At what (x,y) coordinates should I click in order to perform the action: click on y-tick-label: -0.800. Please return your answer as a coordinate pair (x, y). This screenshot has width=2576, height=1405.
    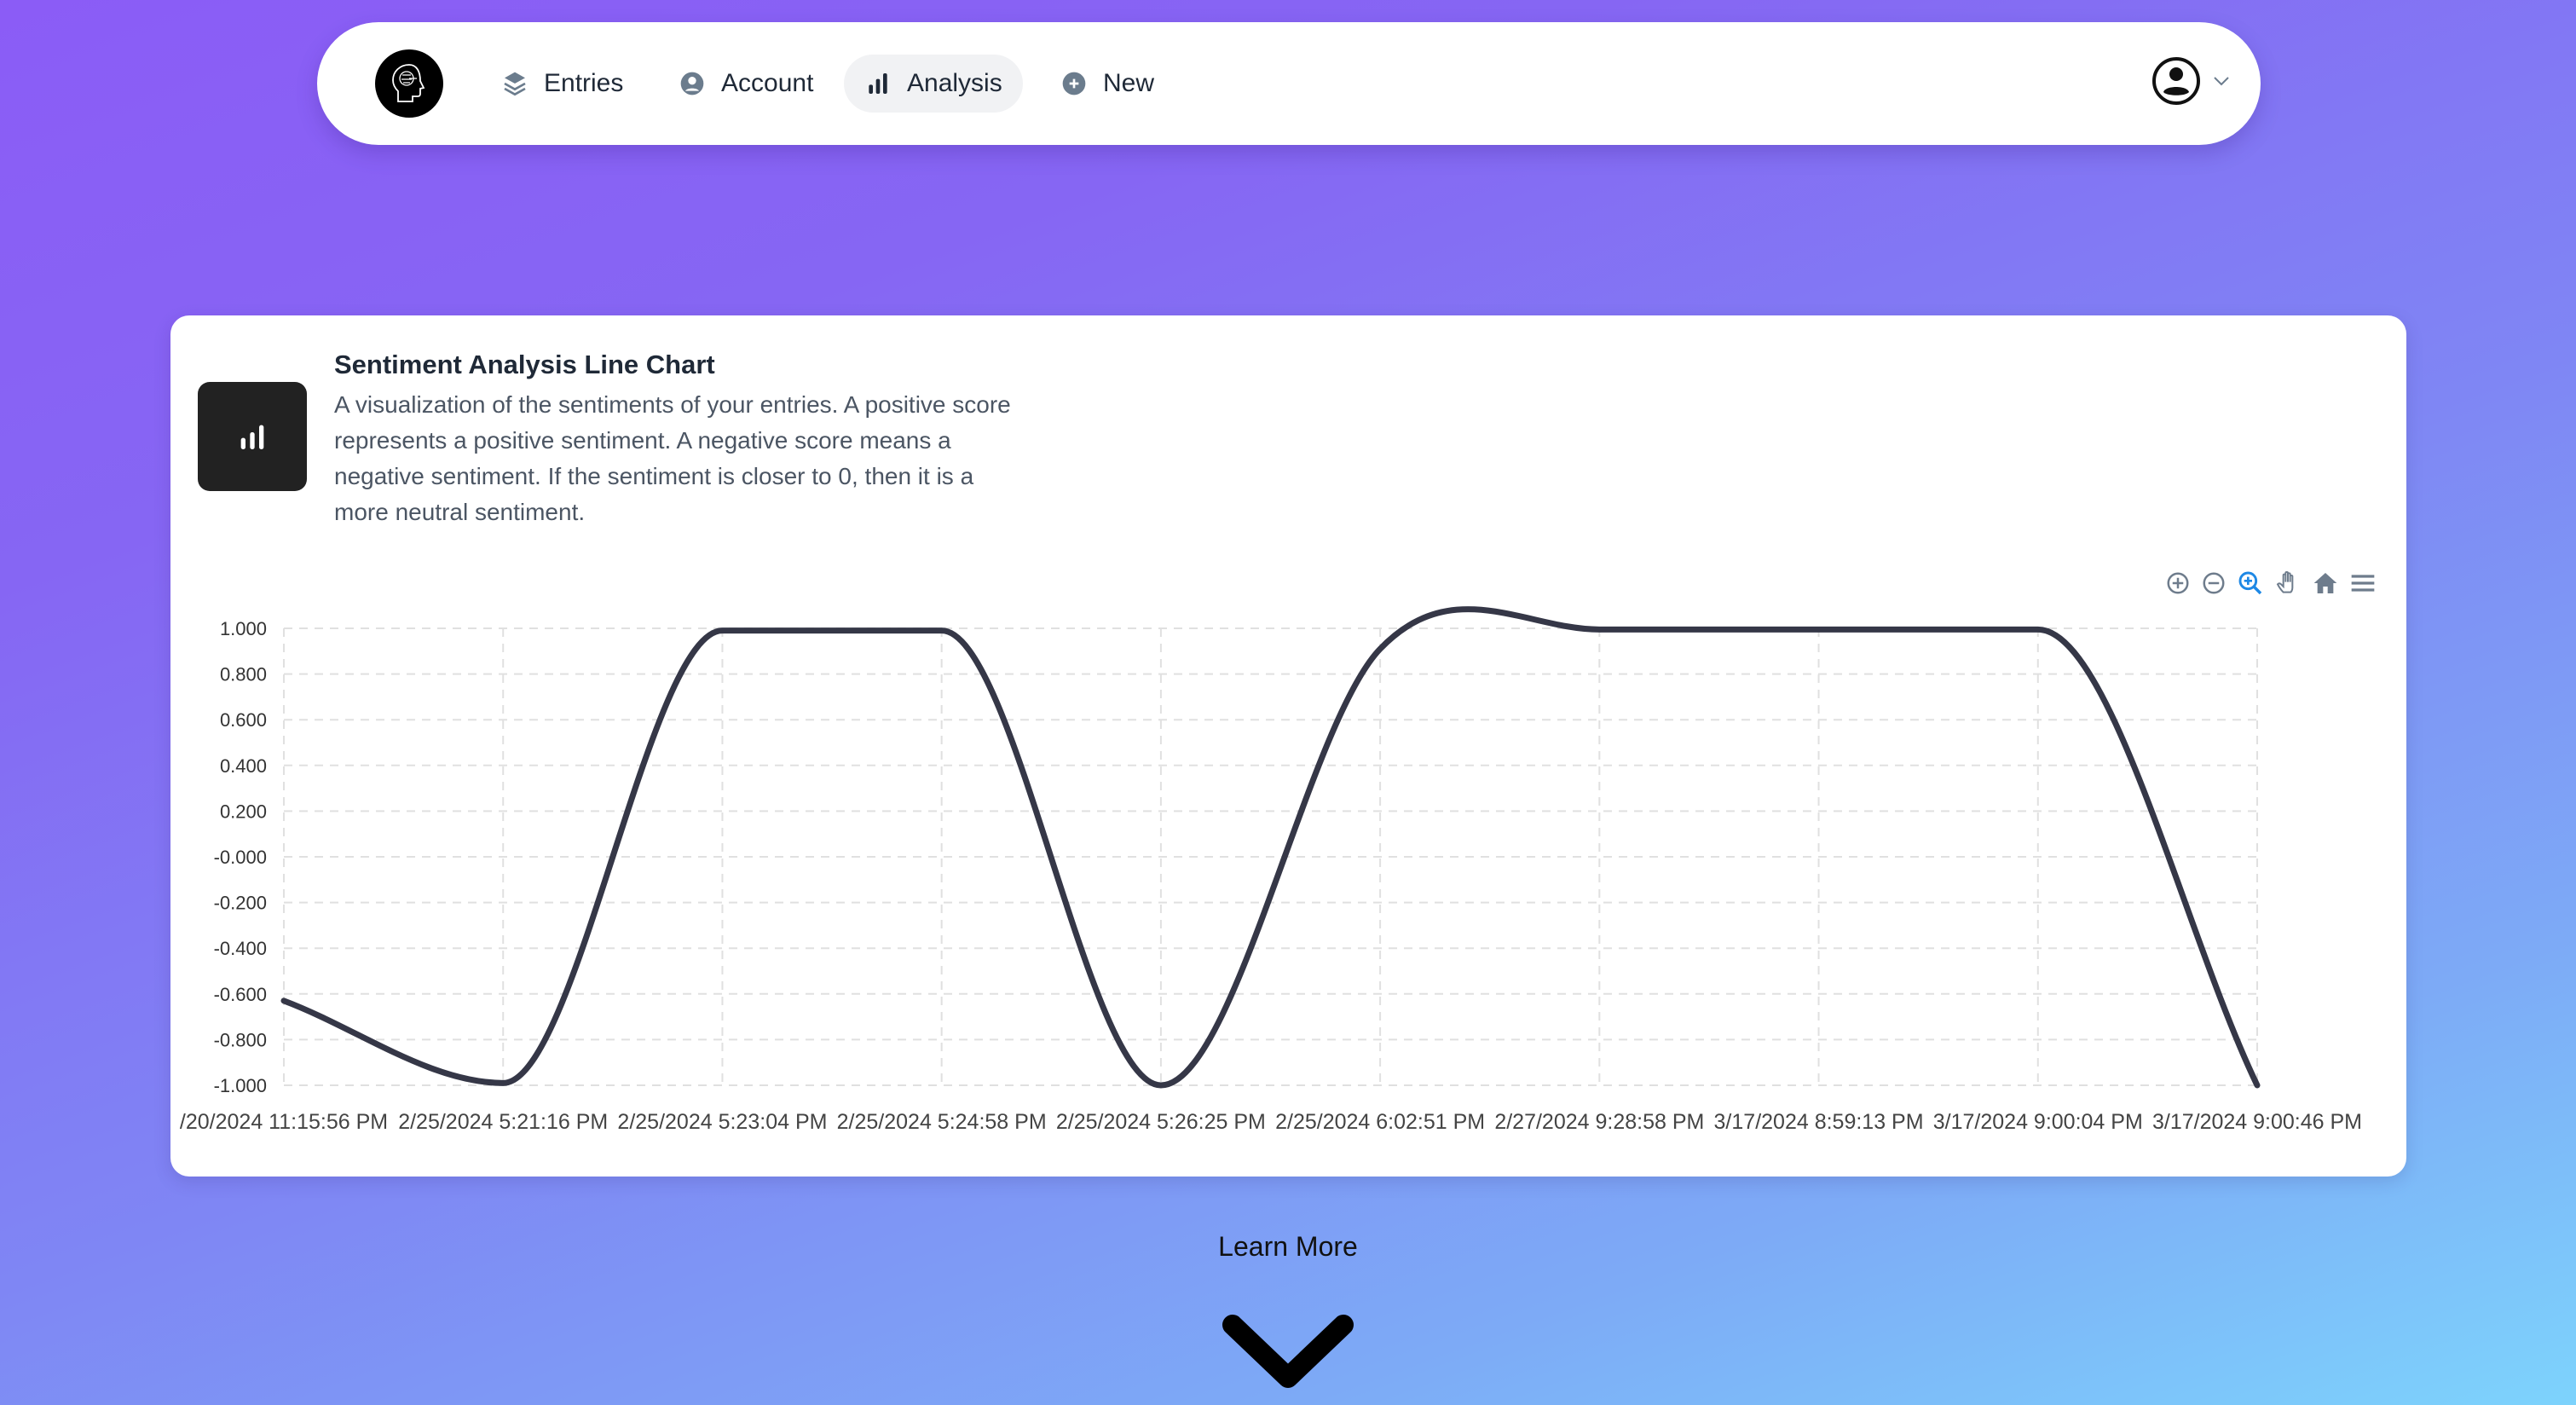
    Looking at the image, I should click on (240, 1039).